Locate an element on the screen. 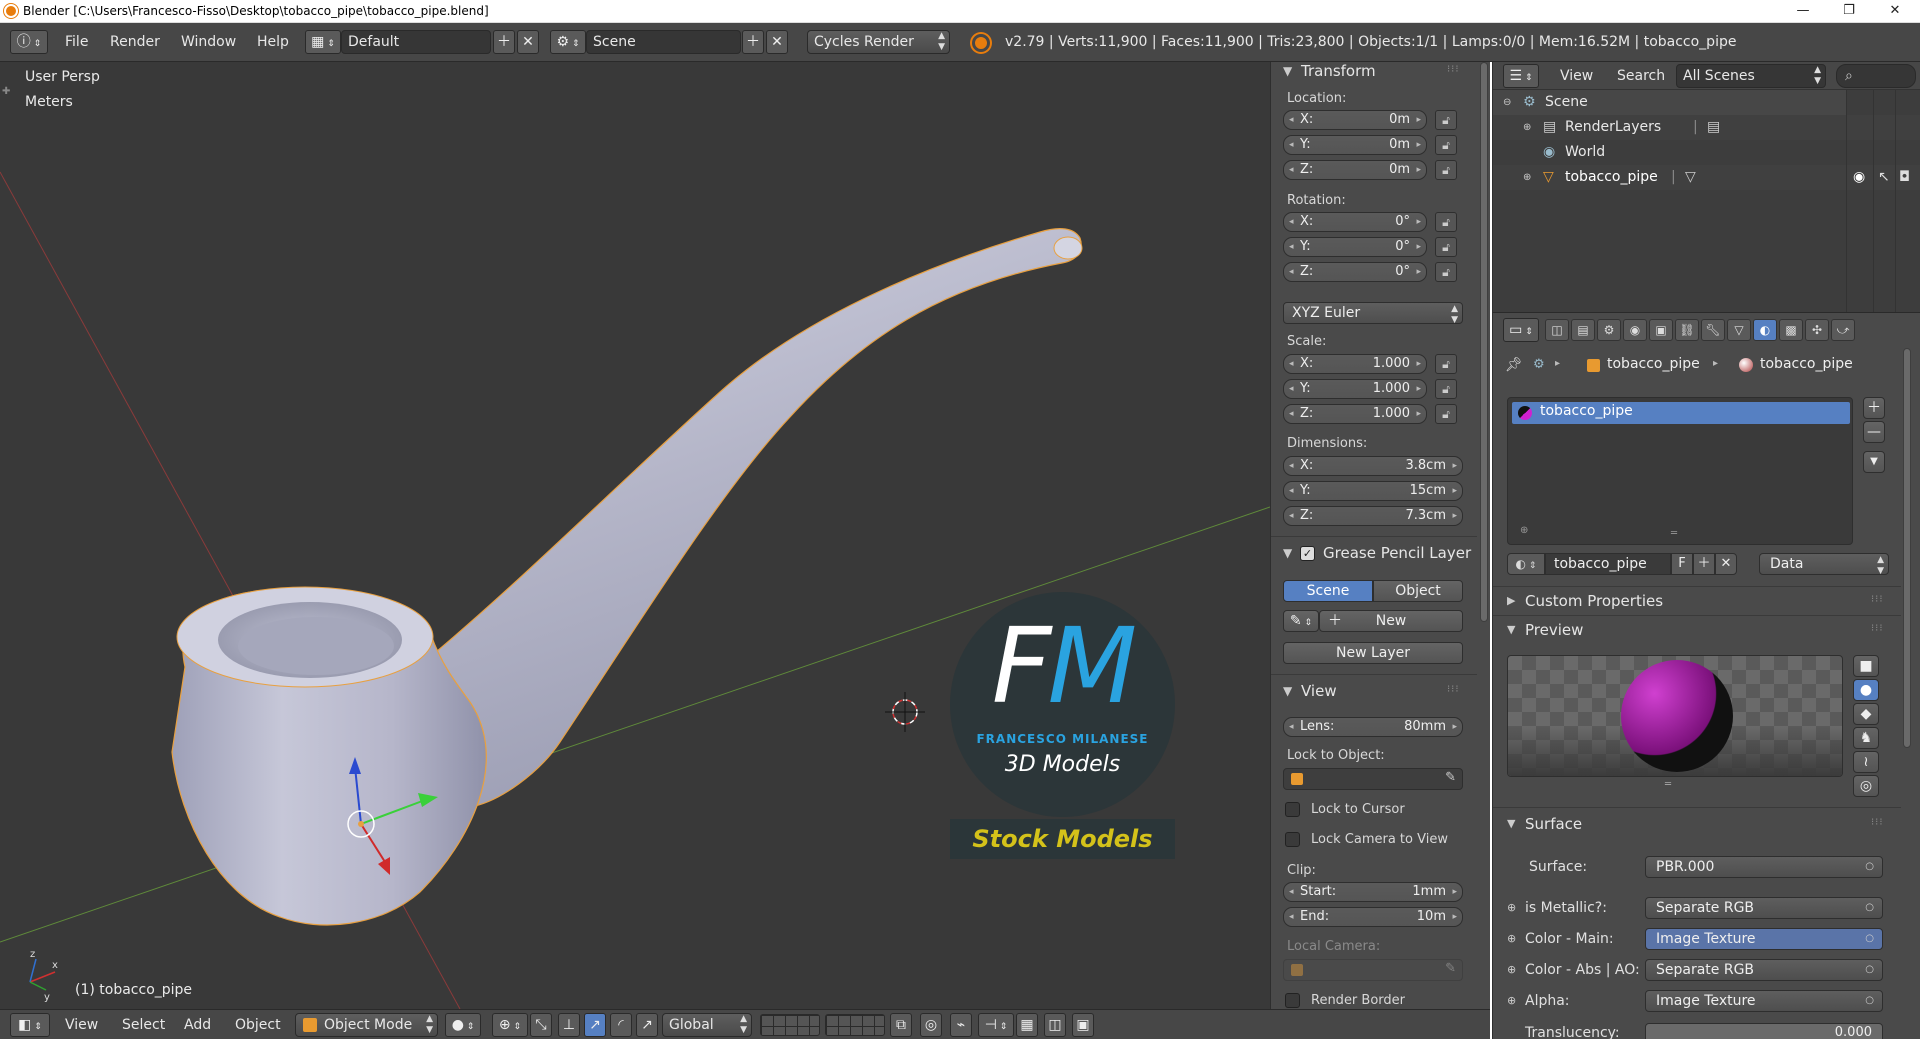  constraints-tab-icon: ⛓ is located at coordinates (1687, 330).